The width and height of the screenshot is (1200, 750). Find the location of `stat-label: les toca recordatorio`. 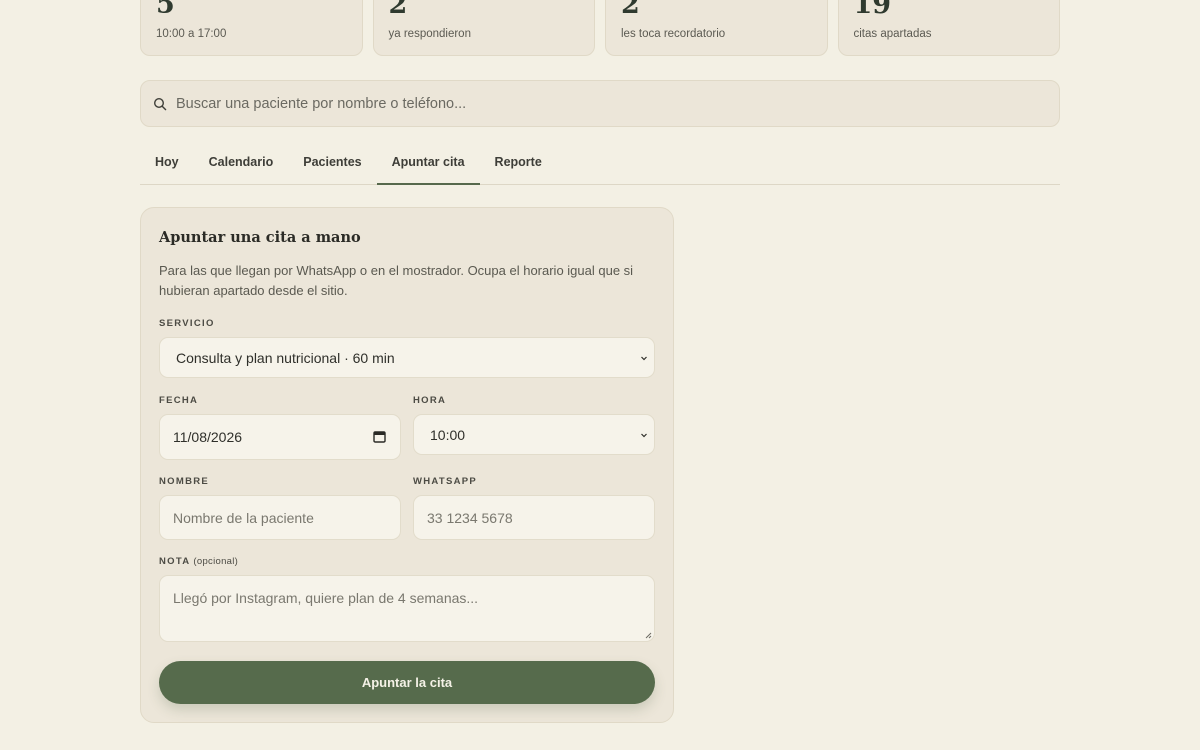

stat-label: les toca recordatorio is located at coordinates (673, 34).